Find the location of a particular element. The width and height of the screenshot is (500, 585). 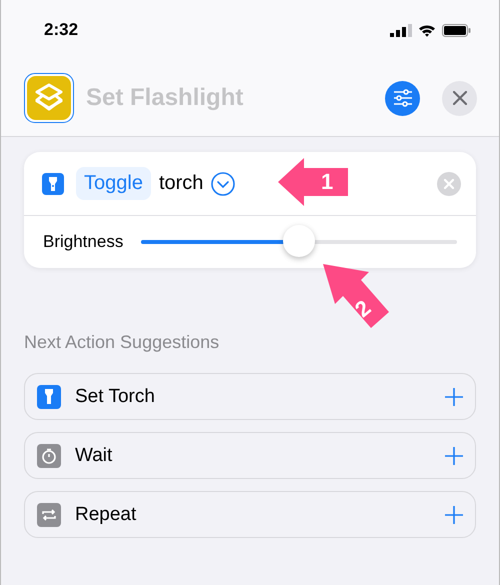

settings-button is located at coordinates (402, 98).